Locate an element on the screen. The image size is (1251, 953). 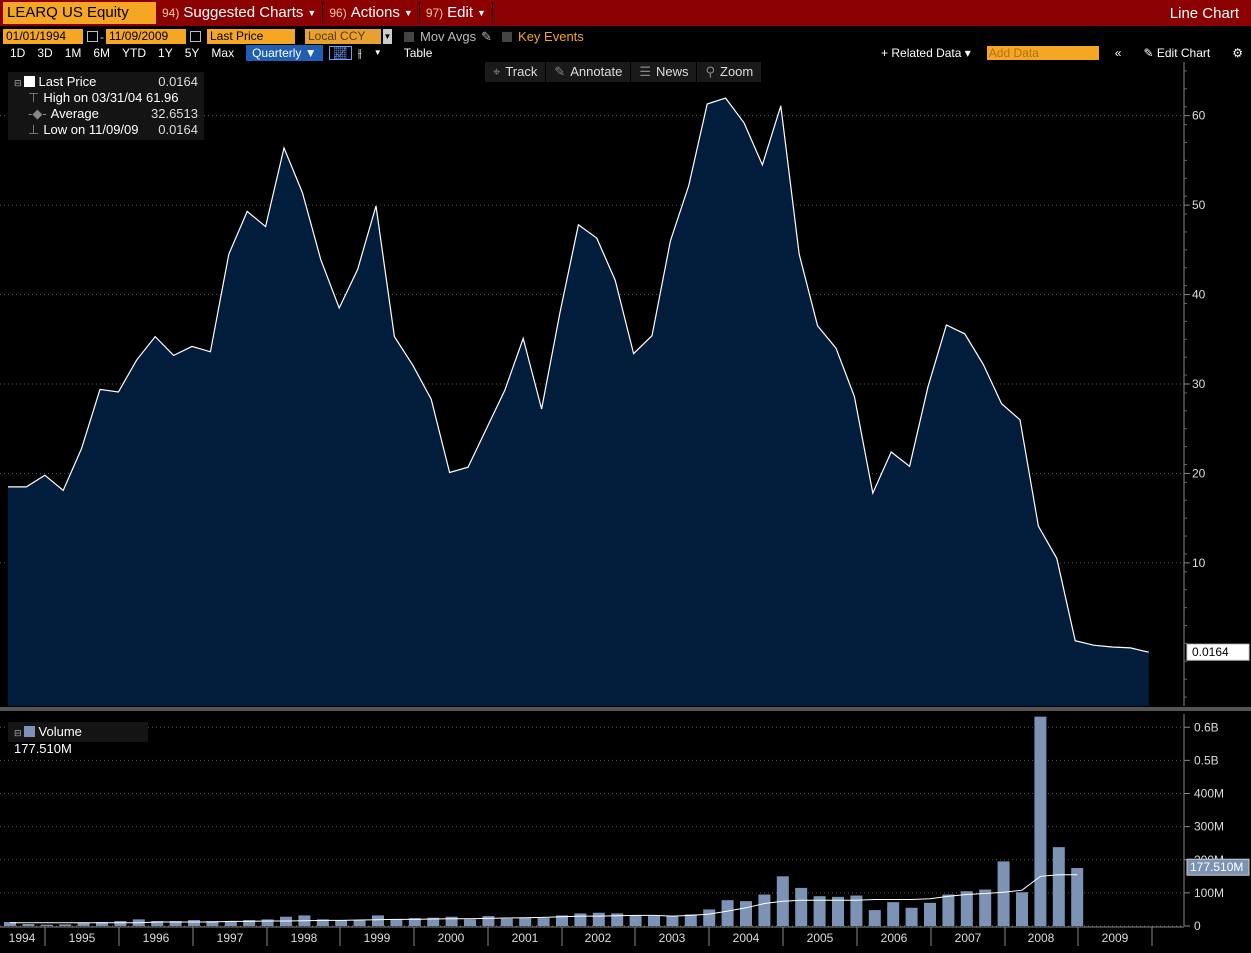
legend-average-value: 32.6513 is located at coordinates (174, 113).